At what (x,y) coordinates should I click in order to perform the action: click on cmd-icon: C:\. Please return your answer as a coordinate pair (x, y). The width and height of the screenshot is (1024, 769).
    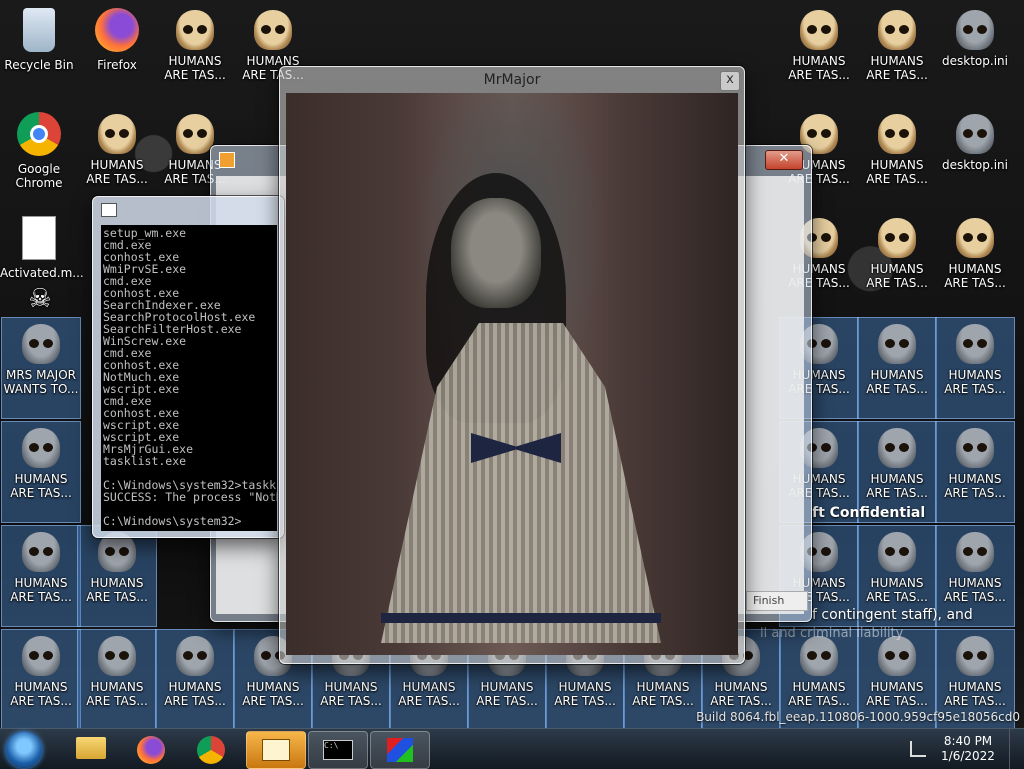
    Looking at the image, I should click on (338, 750).